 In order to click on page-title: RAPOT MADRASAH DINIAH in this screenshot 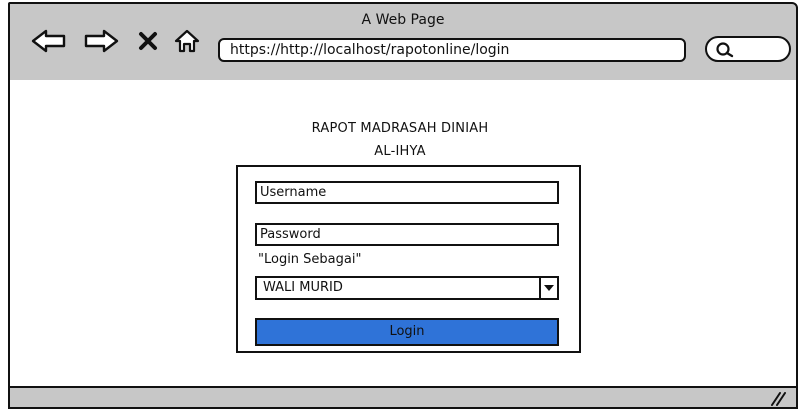, I will do `click(400, 128)`.